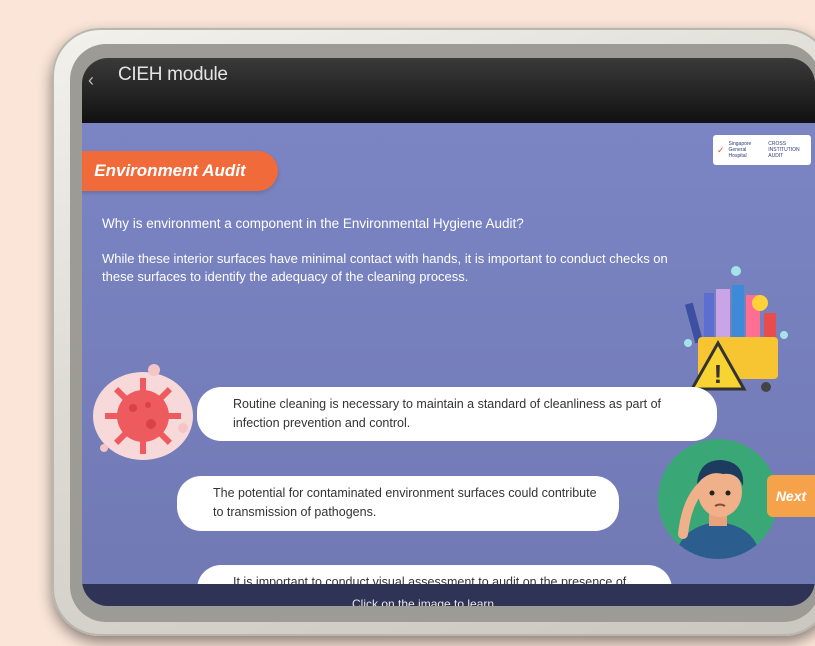 The image size is (815, 646). Describe the element at coordinates (173, 74) in the screenshot. I see `module-title: CIEH module` at that location.